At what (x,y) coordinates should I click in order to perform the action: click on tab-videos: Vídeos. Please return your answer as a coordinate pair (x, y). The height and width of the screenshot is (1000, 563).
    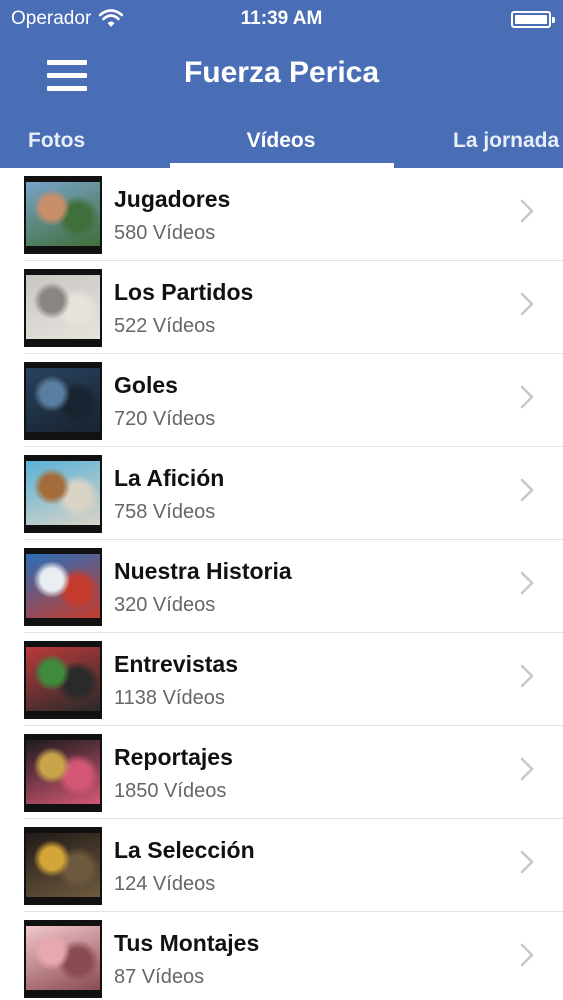
    Looking at the image, I should click on (281, 143).